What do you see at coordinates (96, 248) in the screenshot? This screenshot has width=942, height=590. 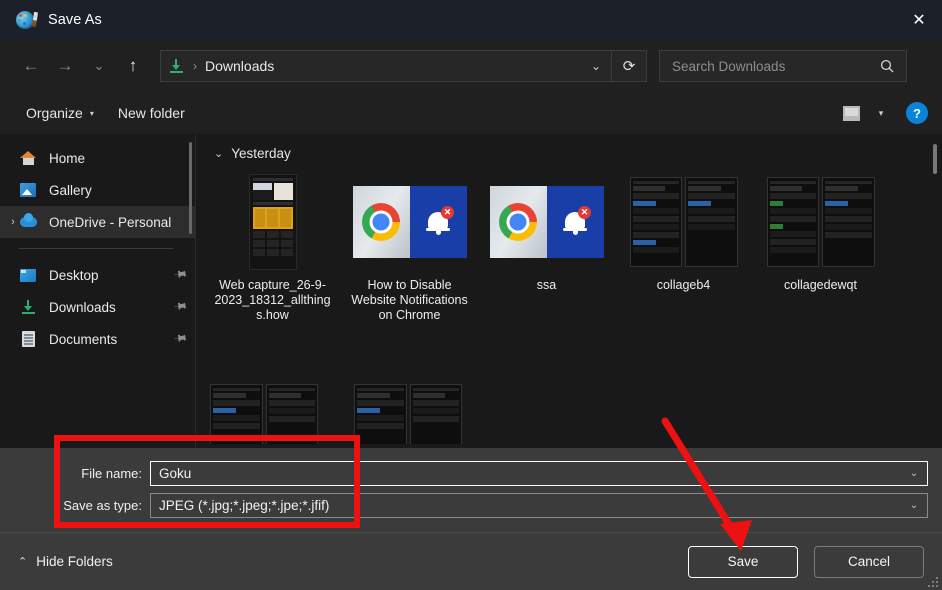 I see `divider` at bounding box center [96, 248].